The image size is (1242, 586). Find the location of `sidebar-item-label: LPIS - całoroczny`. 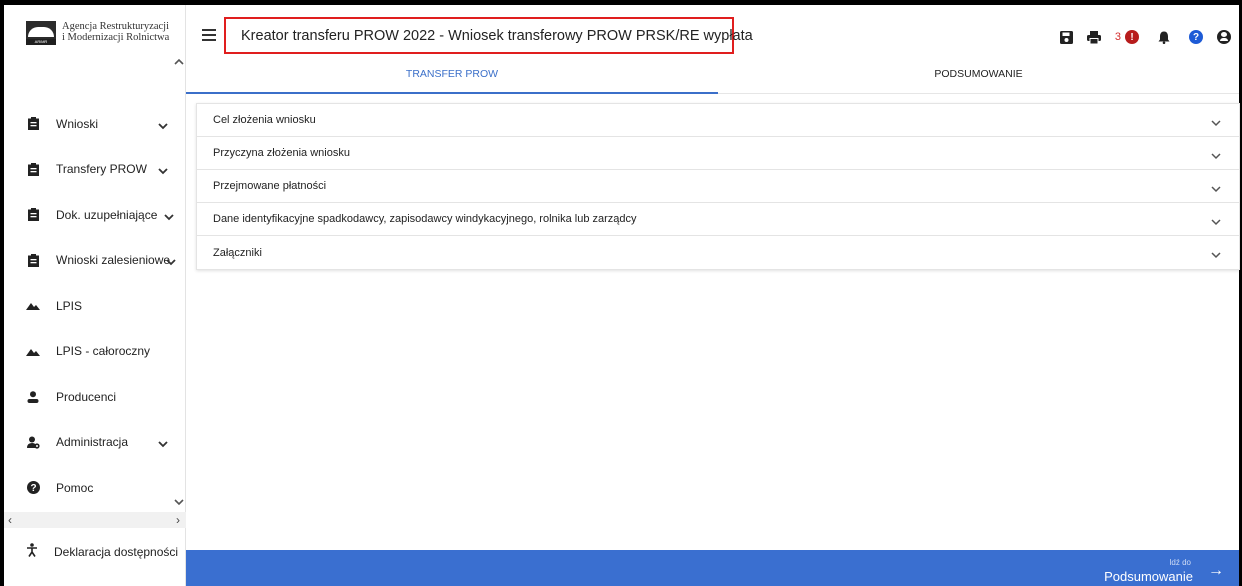

sidebar-item-label: LPIS - całoroczny is located at coordinates (103, 351).